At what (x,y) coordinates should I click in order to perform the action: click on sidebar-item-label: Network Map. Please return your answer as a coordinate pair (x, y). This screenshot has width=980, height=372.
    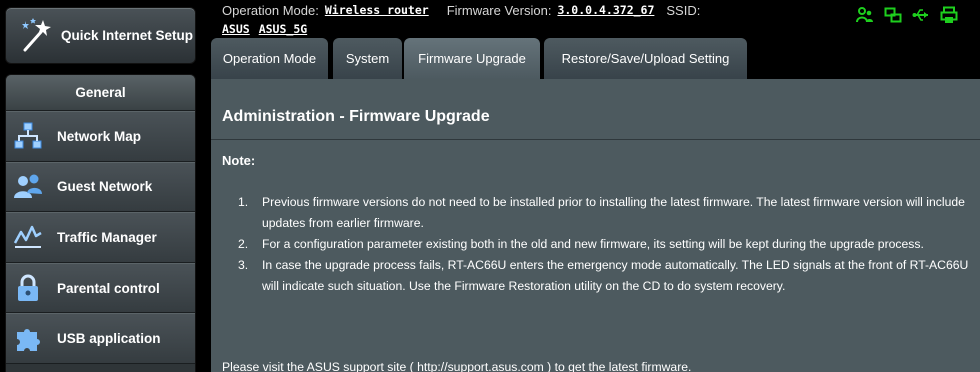
    Looking at the image, I should click on (99, 136).